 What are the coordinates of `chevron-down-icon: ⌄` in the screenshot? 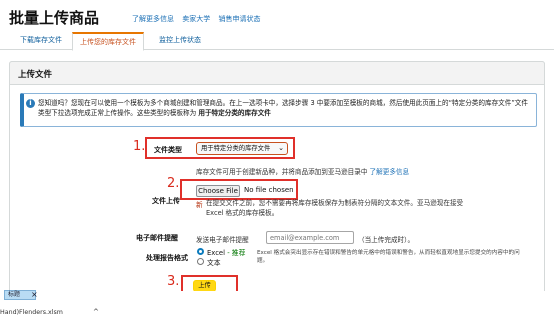 It's located at (281, 148).